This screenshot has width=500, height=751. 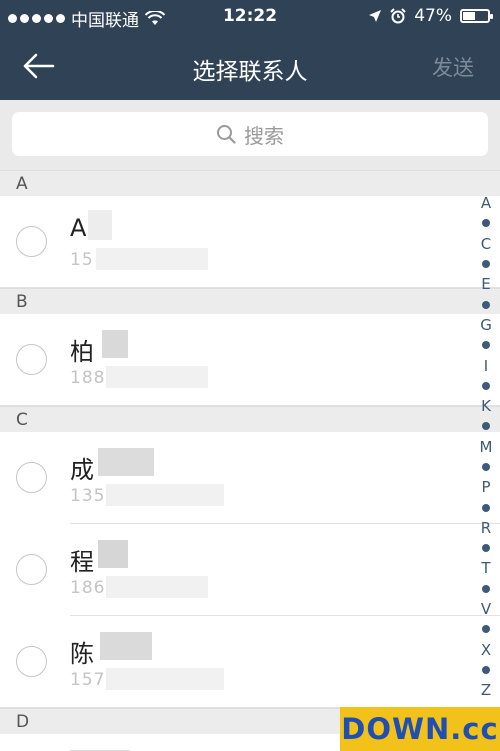 I want to click on contact-phone: 135, so click(x=88, y=496).